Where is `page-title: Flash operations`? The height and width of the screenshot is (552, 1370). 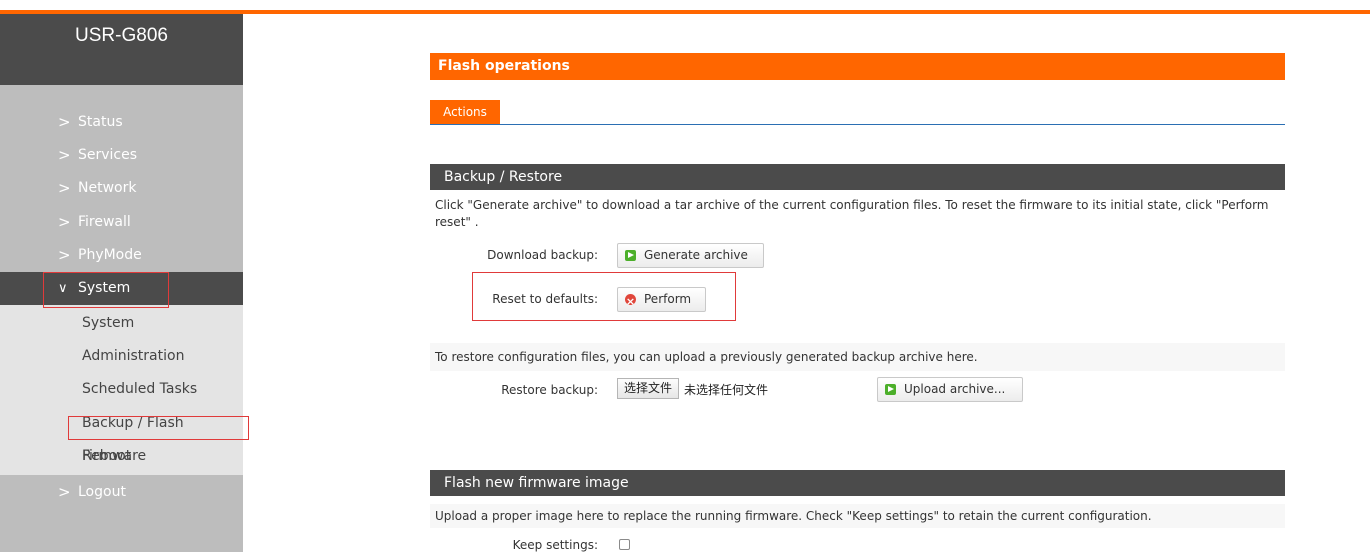 page-title: Flash operations is located at coordinates (857, 66).